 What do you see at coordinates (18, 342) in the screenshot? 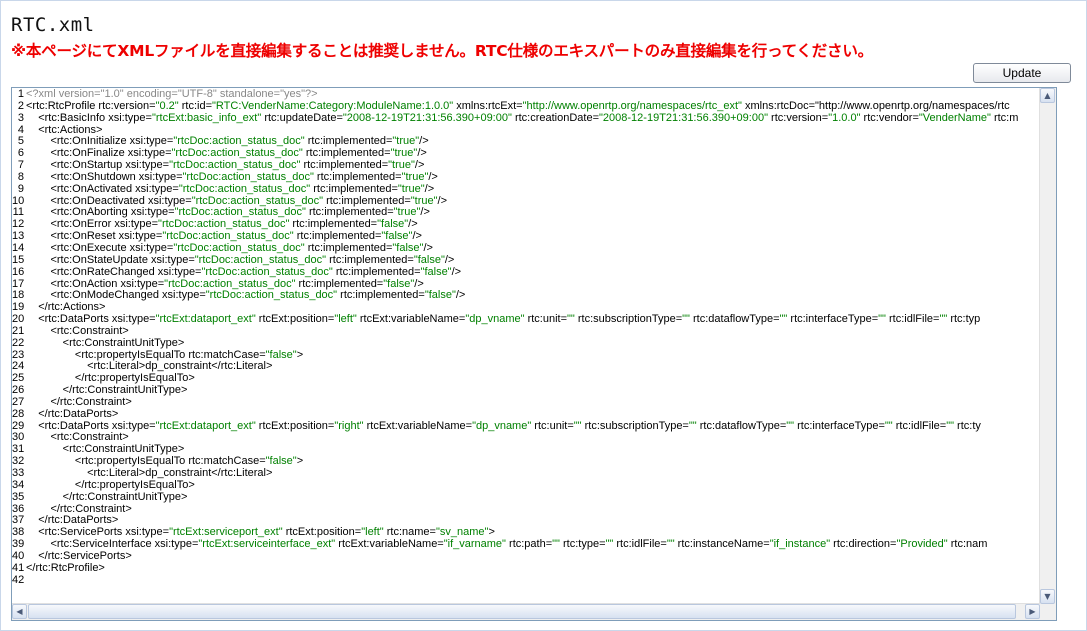
I see `line-number: 22` at bounding box center [18, 342].